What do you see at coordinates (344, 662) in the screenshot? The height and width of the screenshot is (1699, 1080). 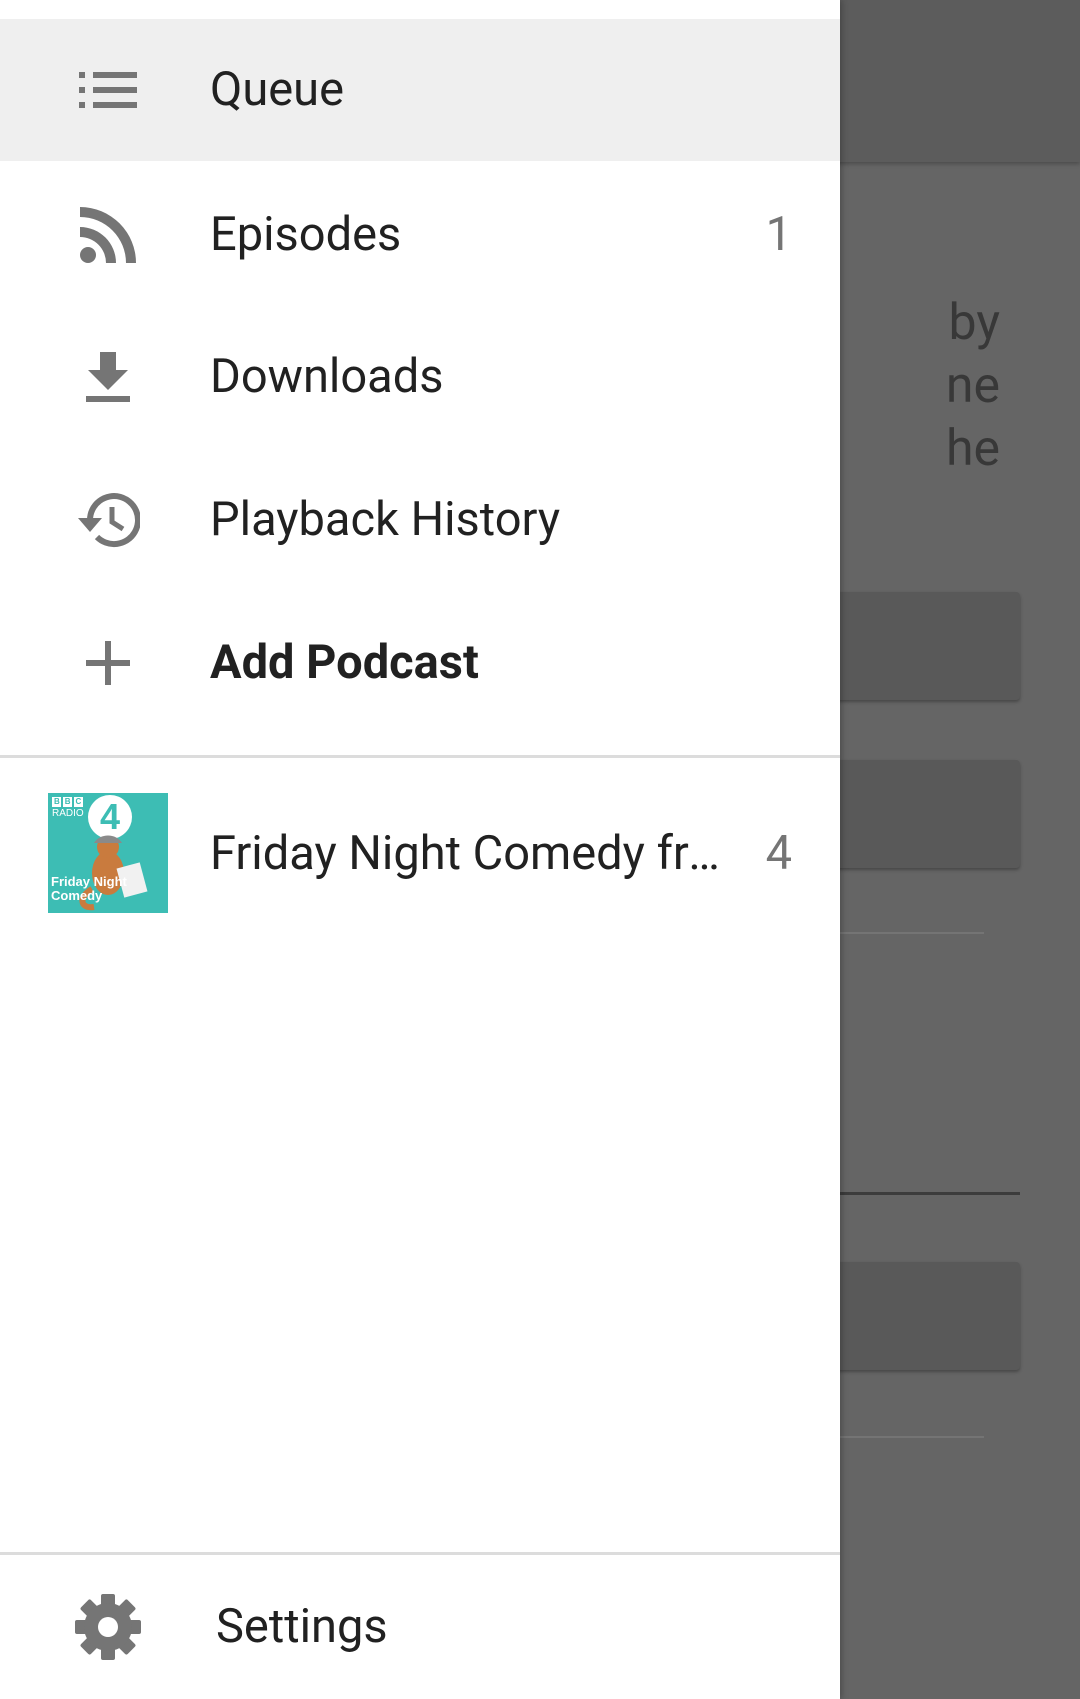 I see `nav-item-label: Add Podcast` at bounding box center [344, 662].